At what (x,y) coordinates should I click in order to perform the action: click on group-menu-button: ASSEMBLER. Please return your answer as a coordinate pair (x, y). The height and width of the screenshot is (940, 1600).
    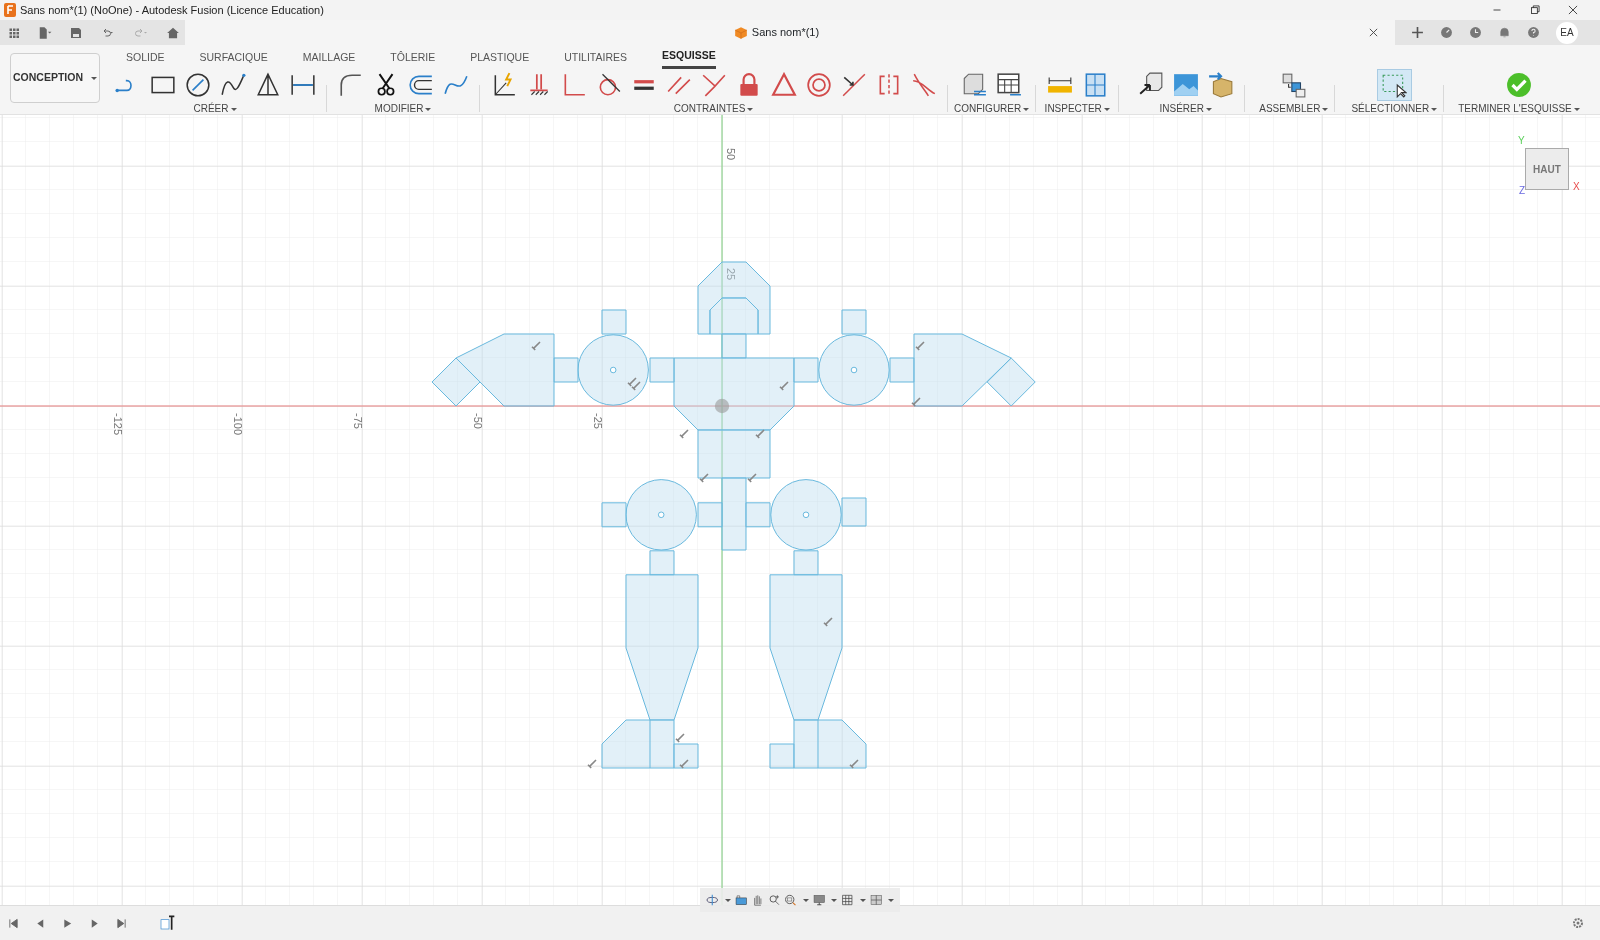
    Looking at the image, I should click on (1294, 108).